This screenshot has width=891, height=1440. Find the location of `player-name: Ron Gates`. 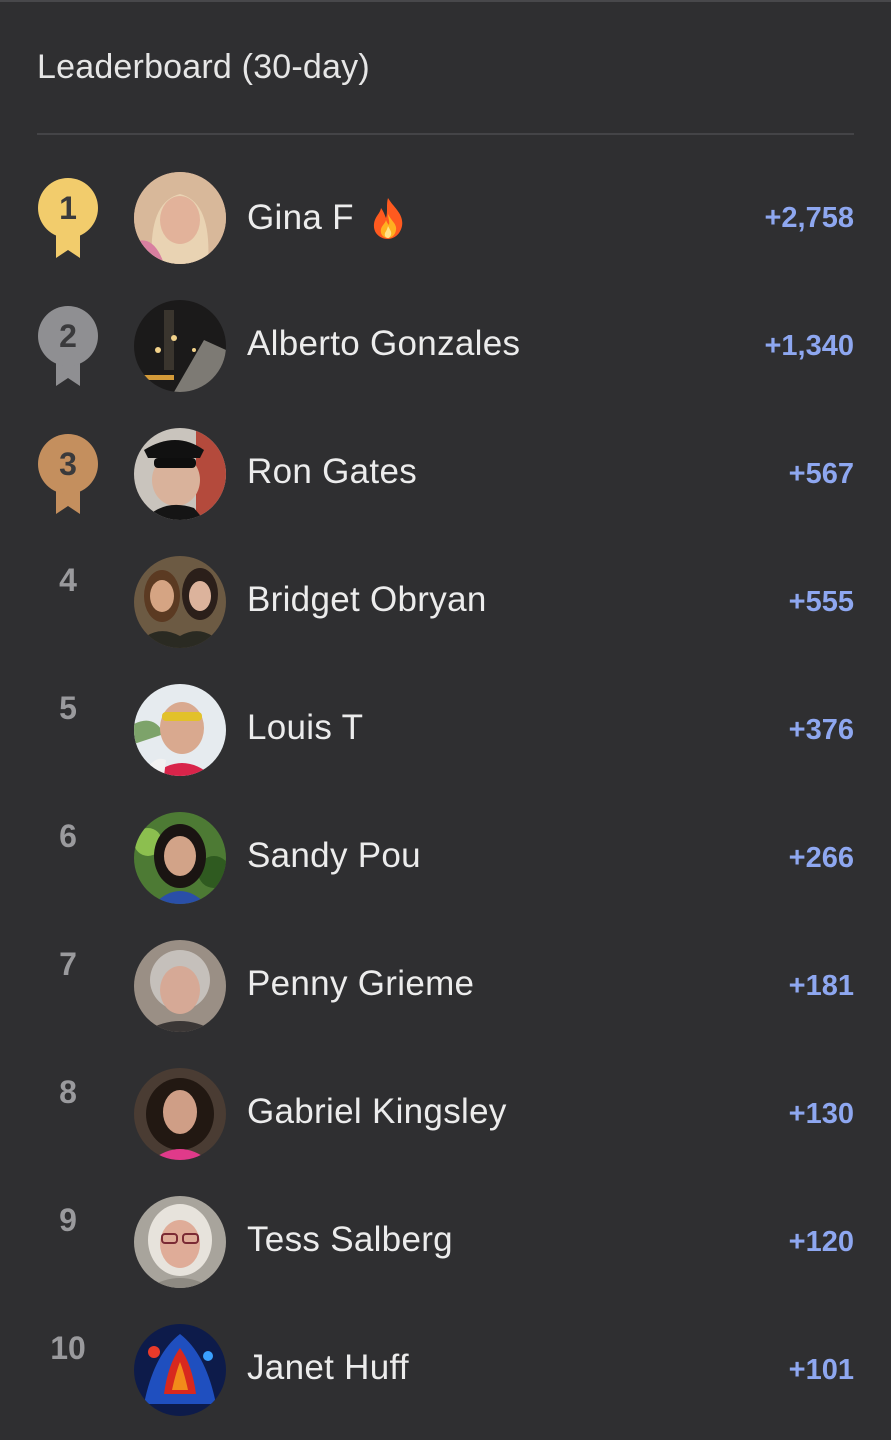

player-name: Ron Gates is located at coordinates (332, 472).